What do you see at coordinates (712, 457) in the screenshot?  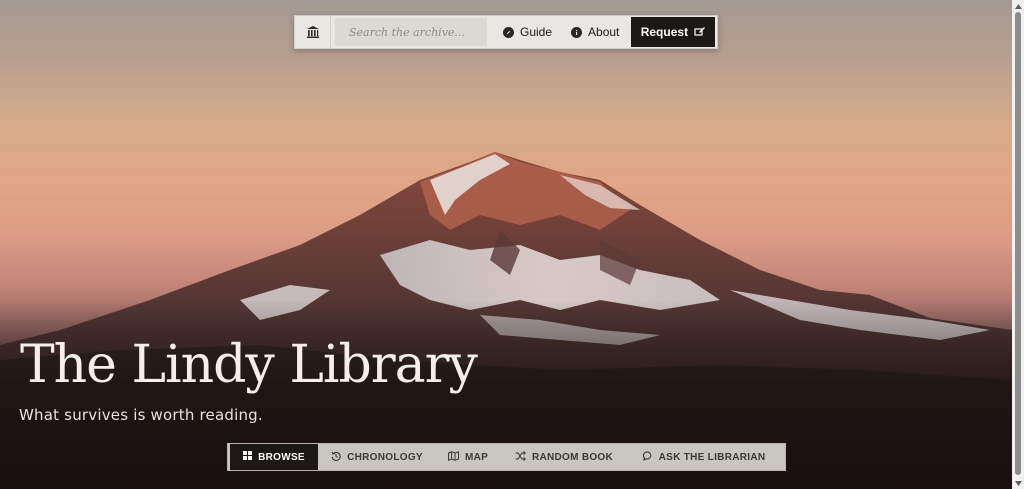 I see `tab-ask-the-librarian-label: ASK THE LIBRARIAN` at bounding box center [712, 457].